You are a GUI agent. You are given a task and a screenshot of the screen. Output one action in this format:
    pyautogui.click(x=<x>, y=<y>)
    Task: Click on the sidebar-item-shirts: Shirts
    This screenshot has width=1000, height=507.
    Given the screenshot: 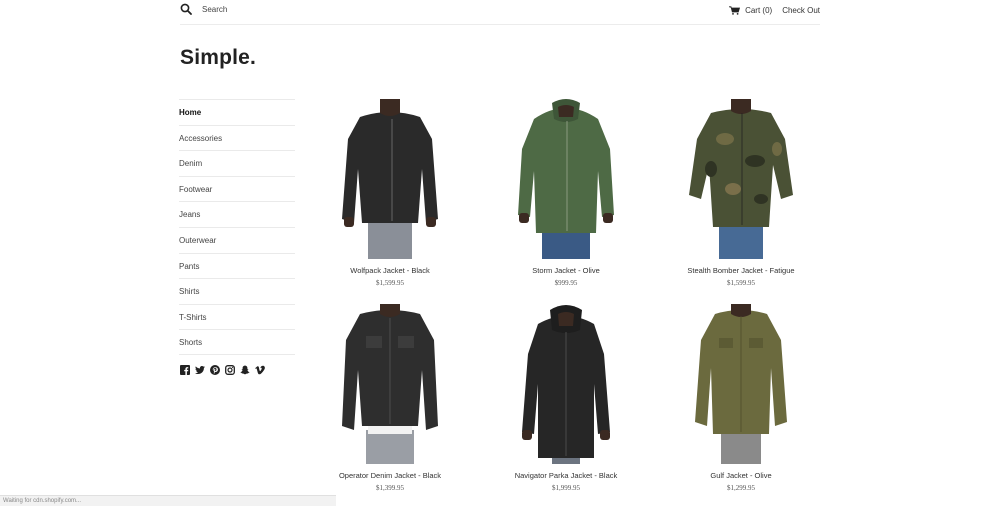 What is the action you would take?
    pyautogui.click(x=237, y=291)
    